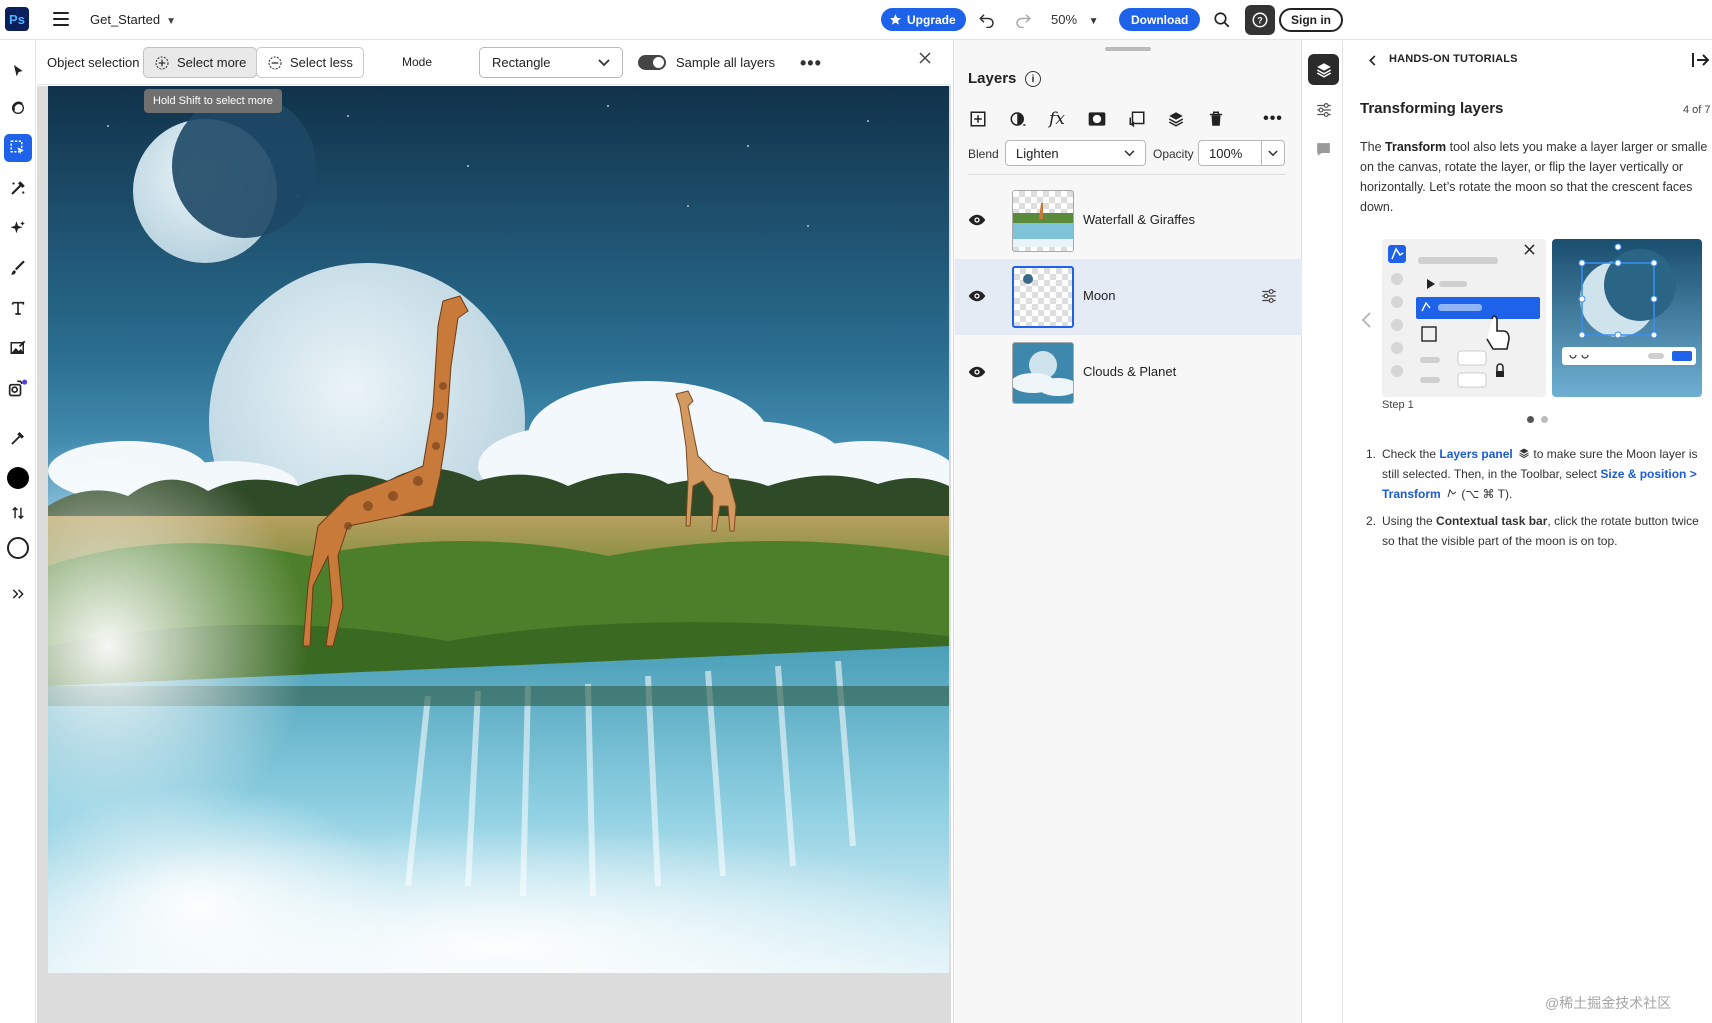 This screenshot has height=1023, width=1712. I want to click on zoom-dropdown: 50% ▼, so click(1075, 19).